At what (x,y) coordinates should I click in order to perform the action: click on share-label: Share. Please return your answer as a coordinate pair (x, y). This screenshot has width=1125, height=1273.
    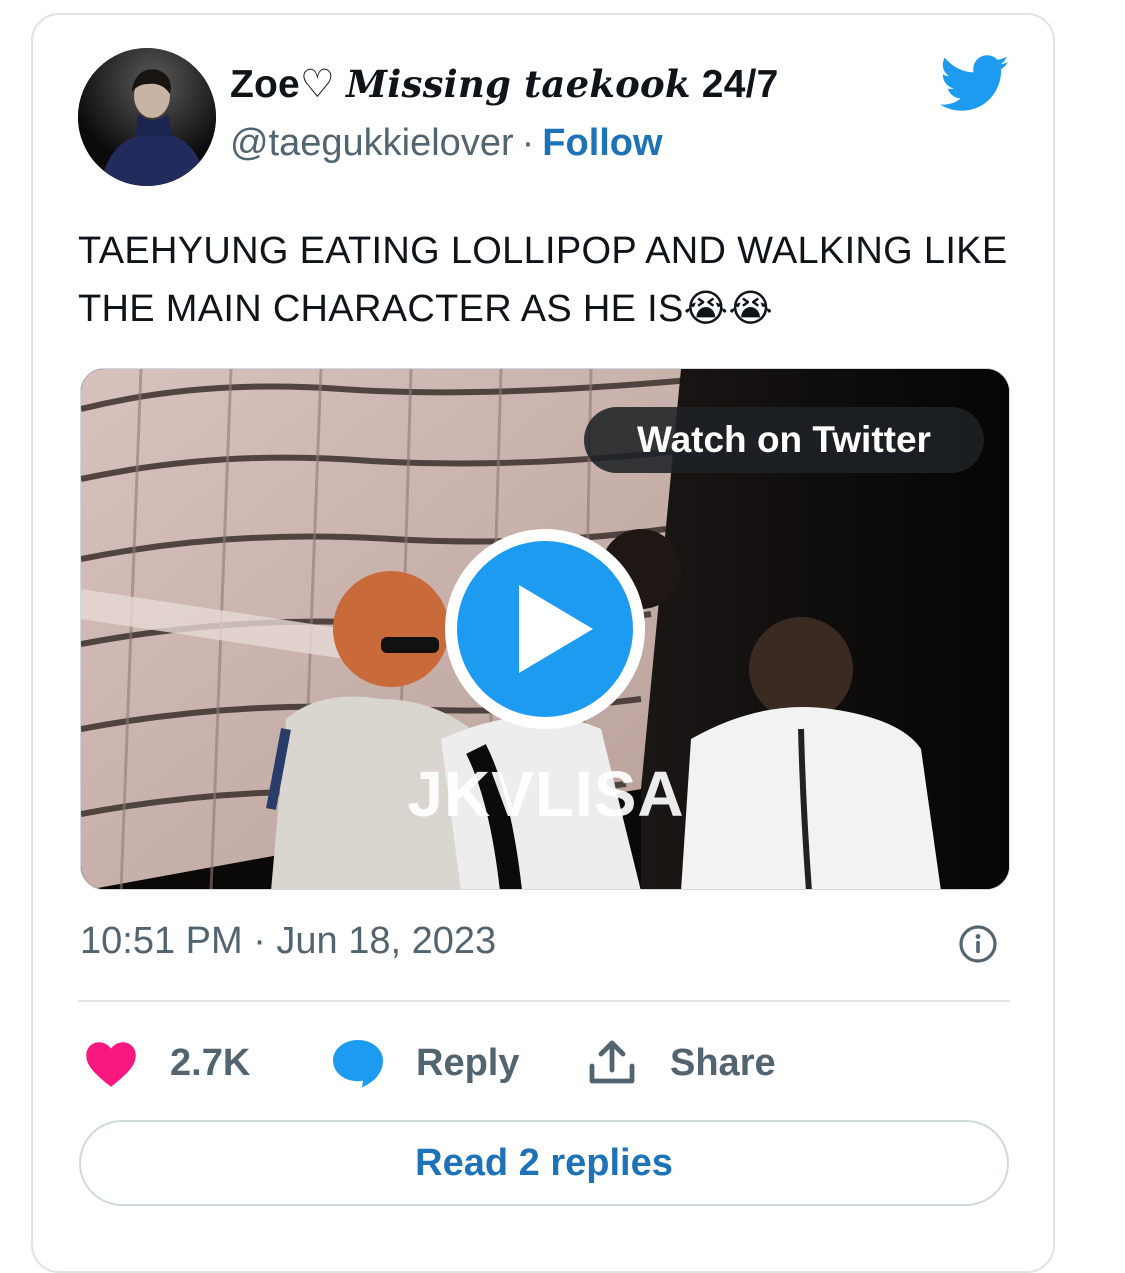
    Looking at the image, I should click on (723, 1062).